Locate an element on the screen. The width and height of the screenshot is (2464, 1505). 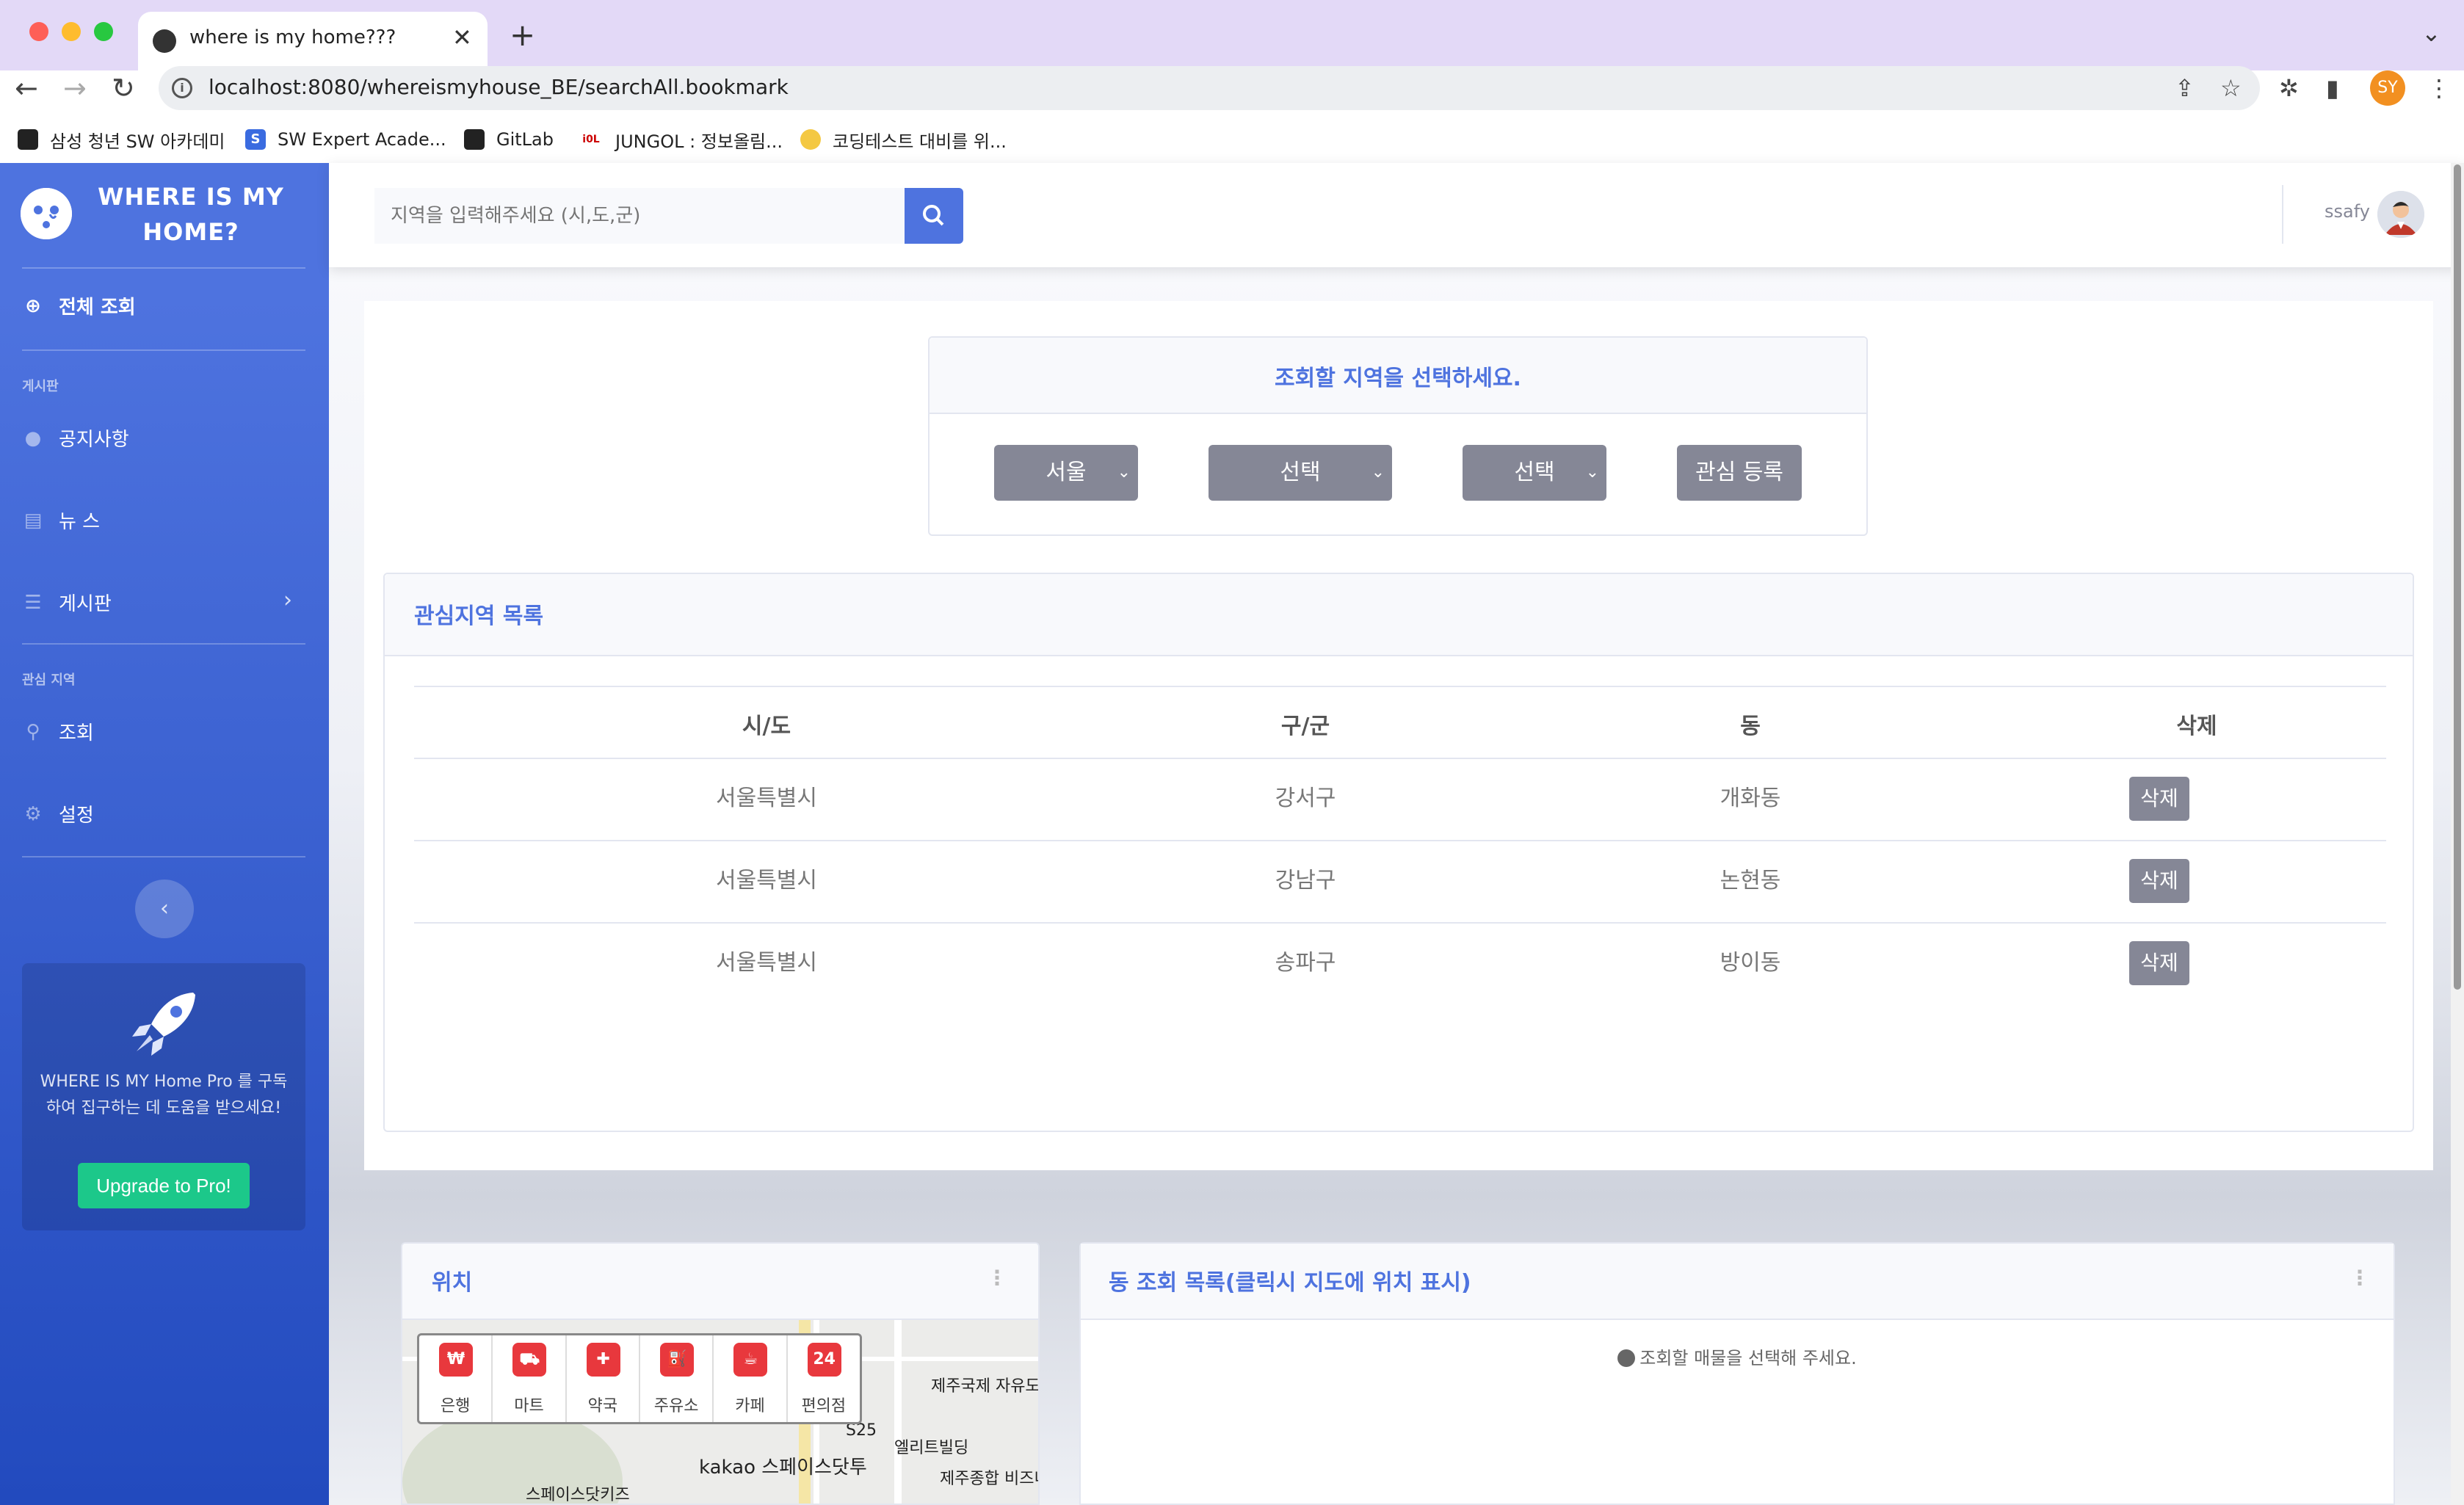
minimize-window-icon is located at coordinates (72, 31).